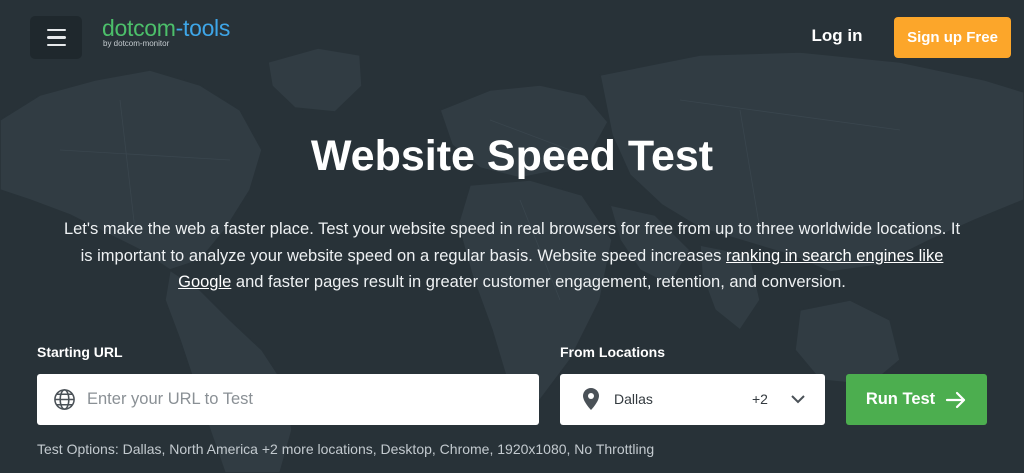 The width and height of the screenshot is (1024, 473). I want to click on page-title: Website Speed Test, so click(512, 156).